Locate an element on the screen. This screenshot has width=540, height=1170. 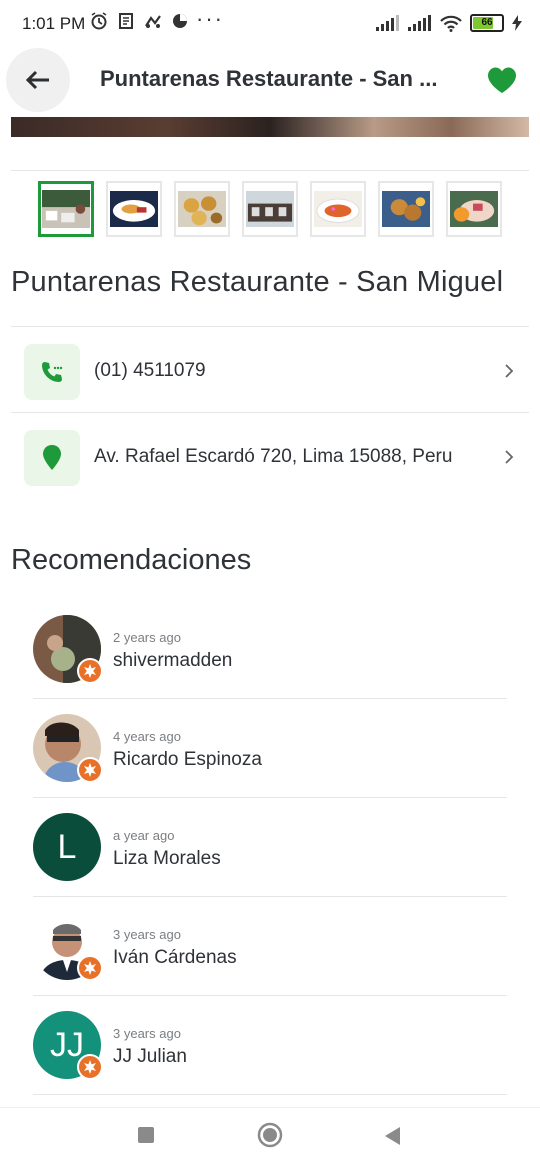
back-icon is located at coordinates (392, 1136).